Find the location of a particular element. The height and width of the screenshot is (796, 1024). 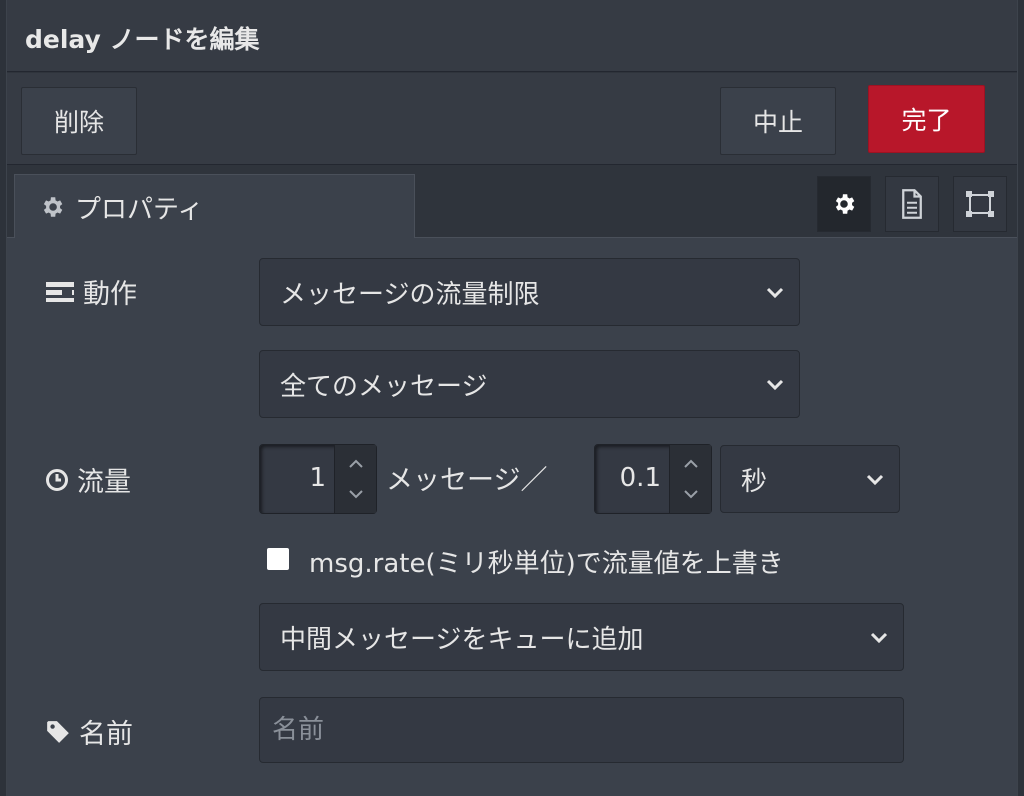

properties-tab-button is located at coordinates (844, 204).